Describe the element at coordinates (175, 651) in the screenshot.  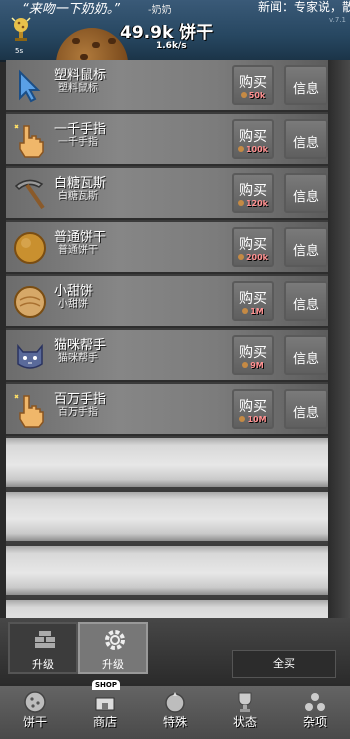
I see `upgrade-panel: 升级 升级 全买` at that location.